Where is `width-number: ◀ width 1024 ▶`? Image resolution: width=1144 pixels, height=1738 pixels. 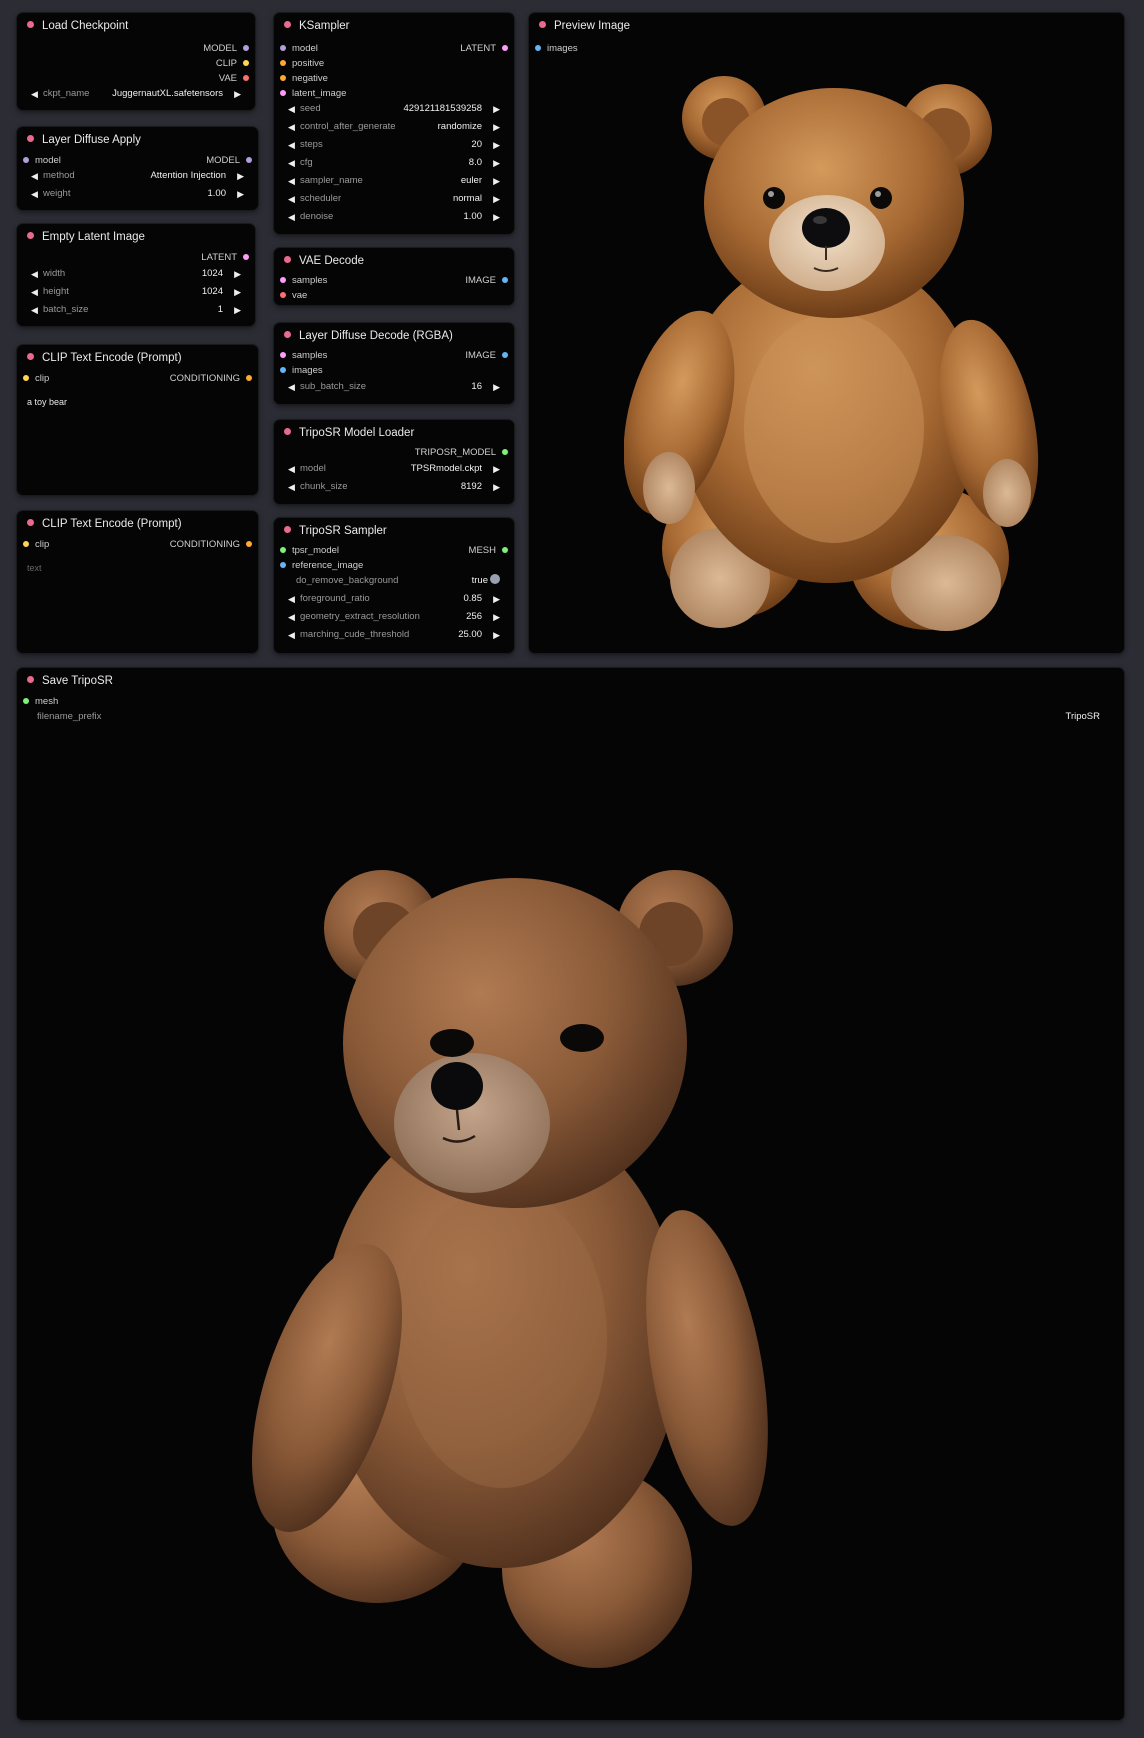
width-number: ◀ width 1024 ▶ is located at coordinates (136, 274).